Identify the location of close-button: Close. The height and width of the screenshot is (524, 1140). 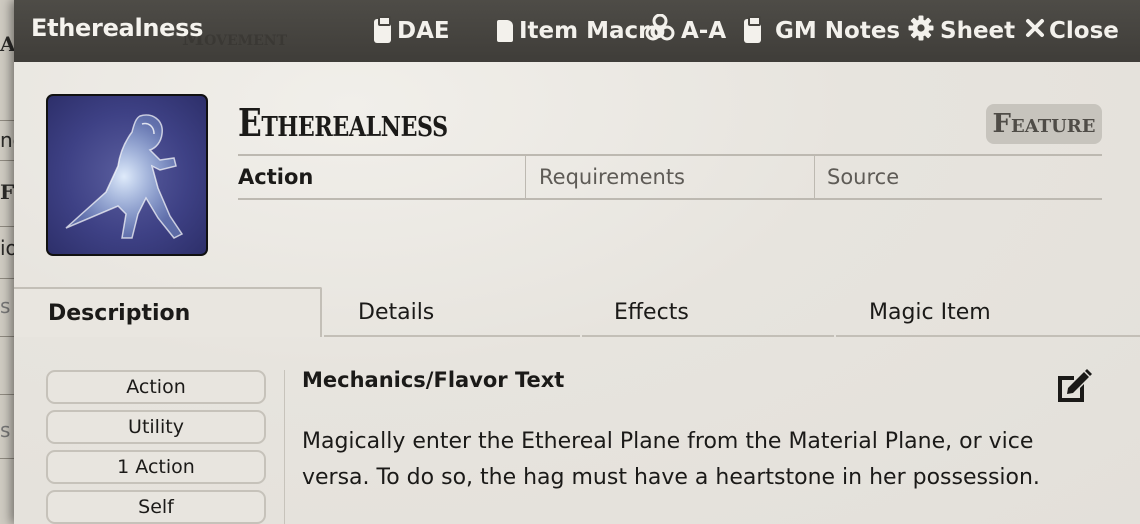
(1072, 31).